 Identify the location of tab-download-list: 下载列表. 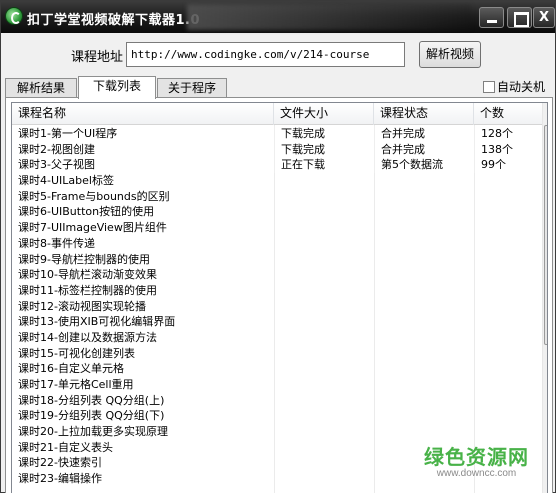
(117, 87).